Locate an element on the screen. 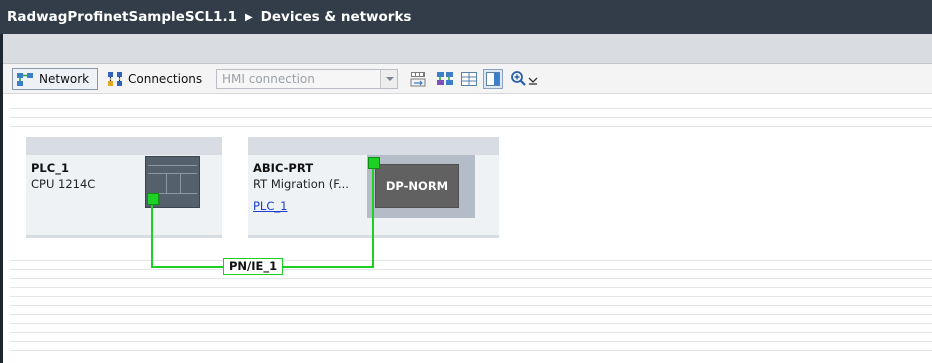  device-name: PLC_1 is located at coordinates (50, 168).